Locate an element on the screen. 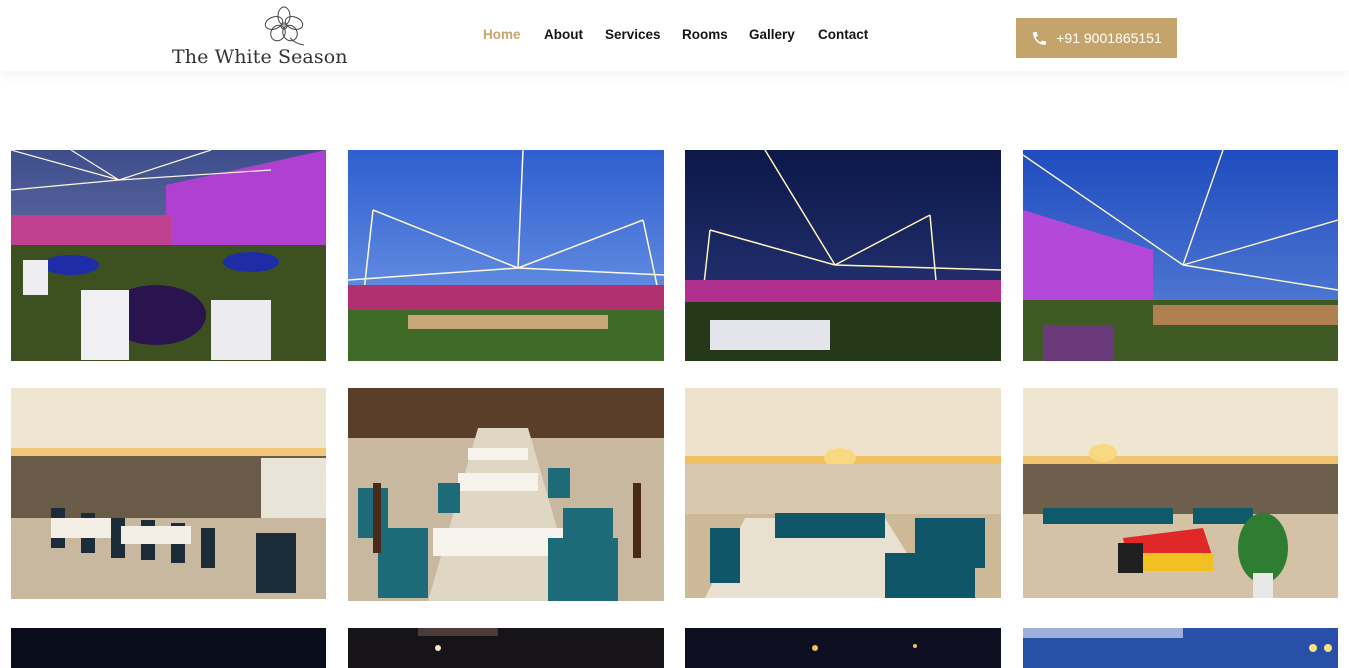 This screenshot has width=1349, height=668. nav-services: Services is located at coordinates (633, 34).